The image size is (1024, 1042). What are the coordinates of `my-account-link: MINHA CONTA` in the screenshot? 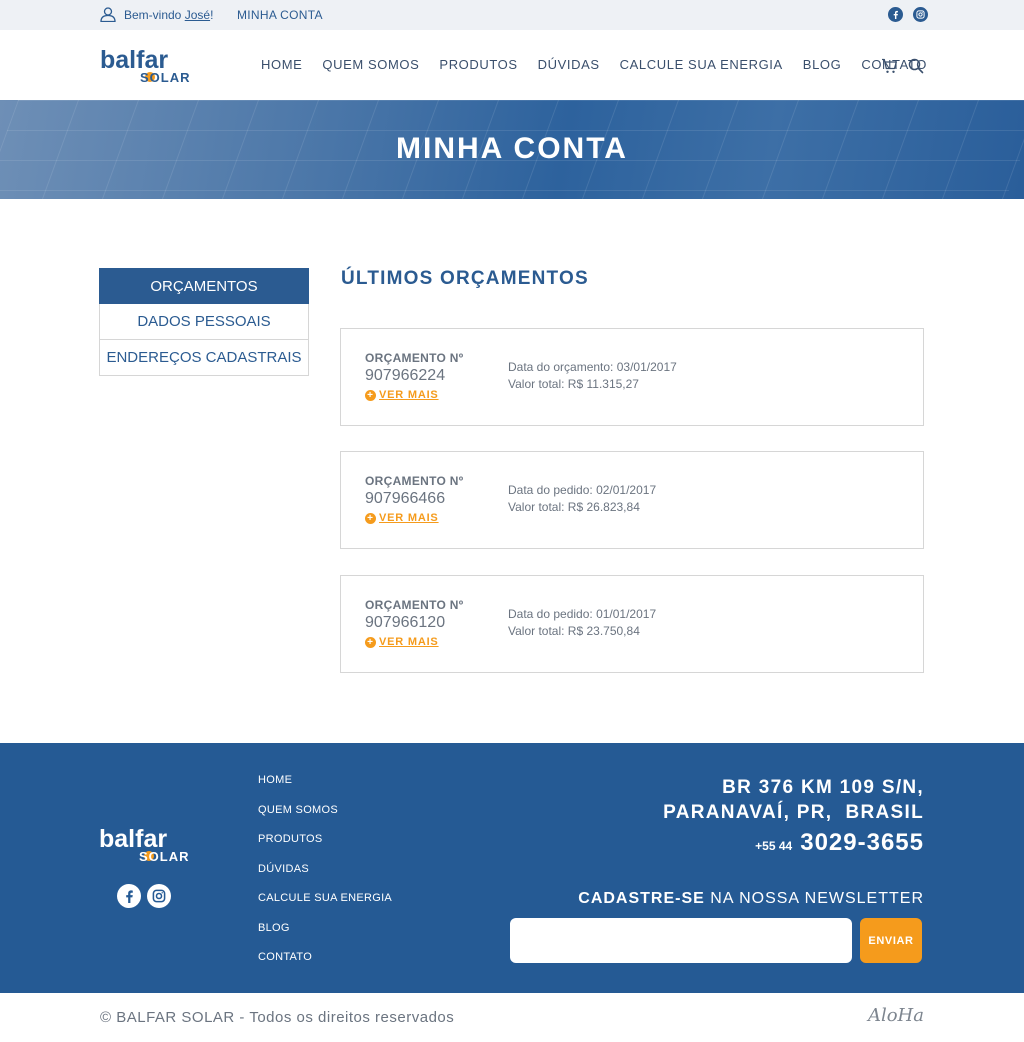 It's located at (280, 15).